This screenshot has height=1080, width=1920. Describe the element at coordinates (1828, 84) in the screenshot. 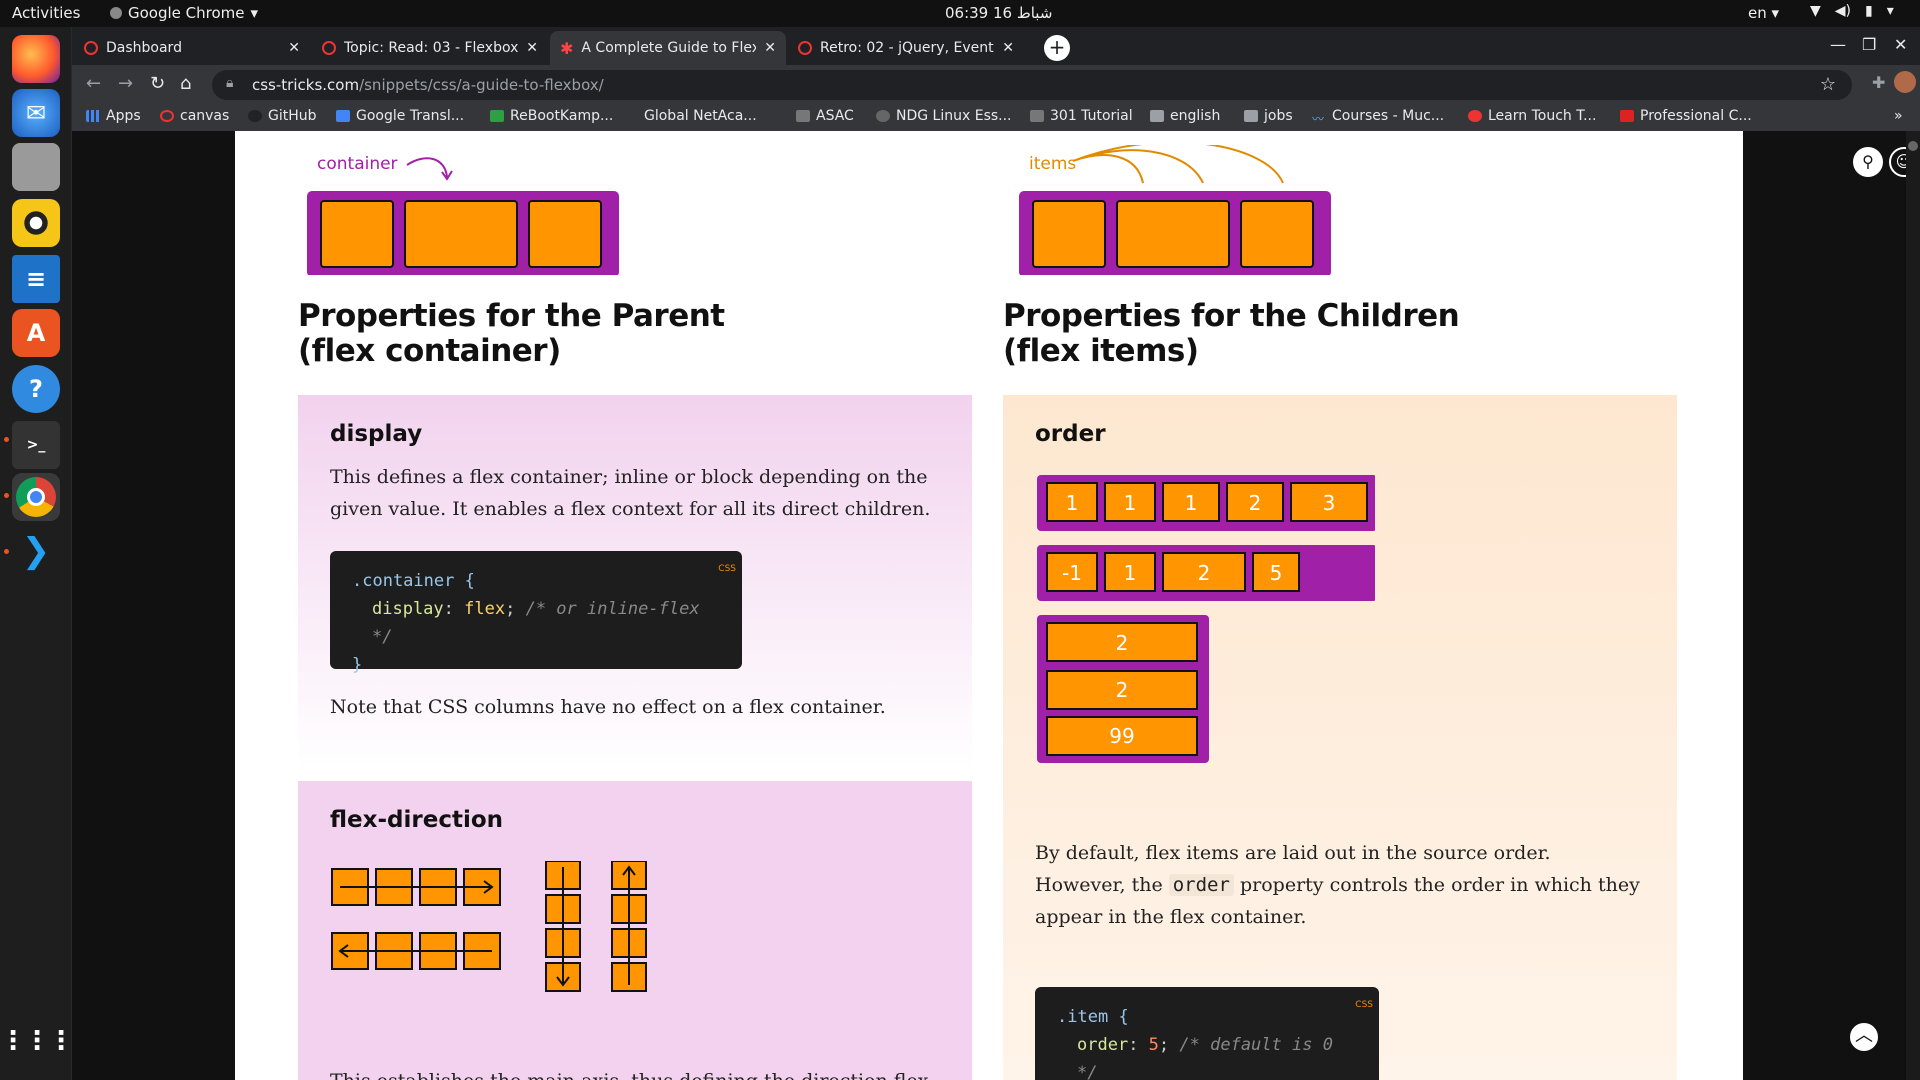

I see `bookmark-star-icon: ☆` at that location.